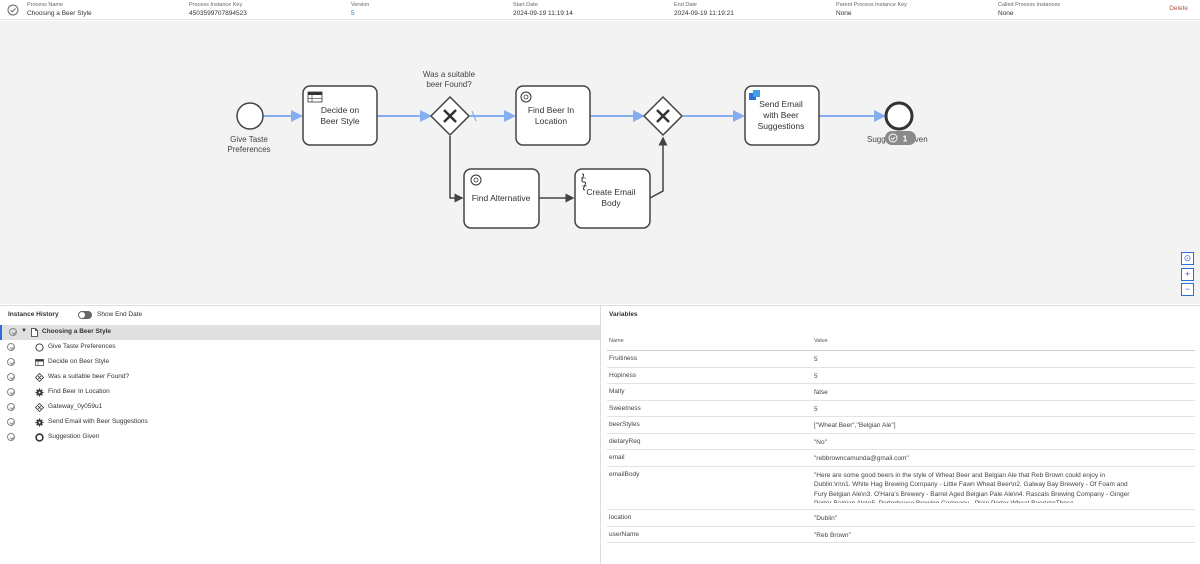 The image size is (1200, 564). Describe the element at coordinates (360, 14) in the screenshot. I see `version-link: 5` at that location.